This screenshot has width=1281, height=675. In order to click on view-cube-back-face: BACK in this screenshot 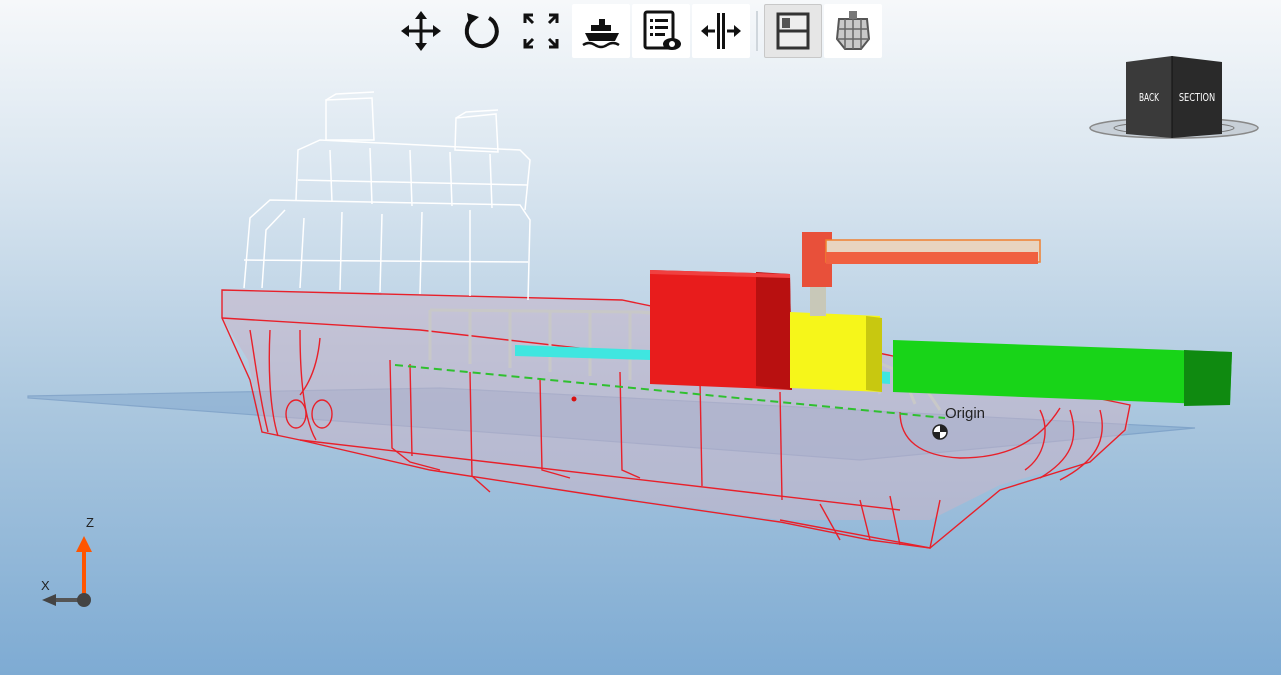, I will do `click(1149, 97)`.